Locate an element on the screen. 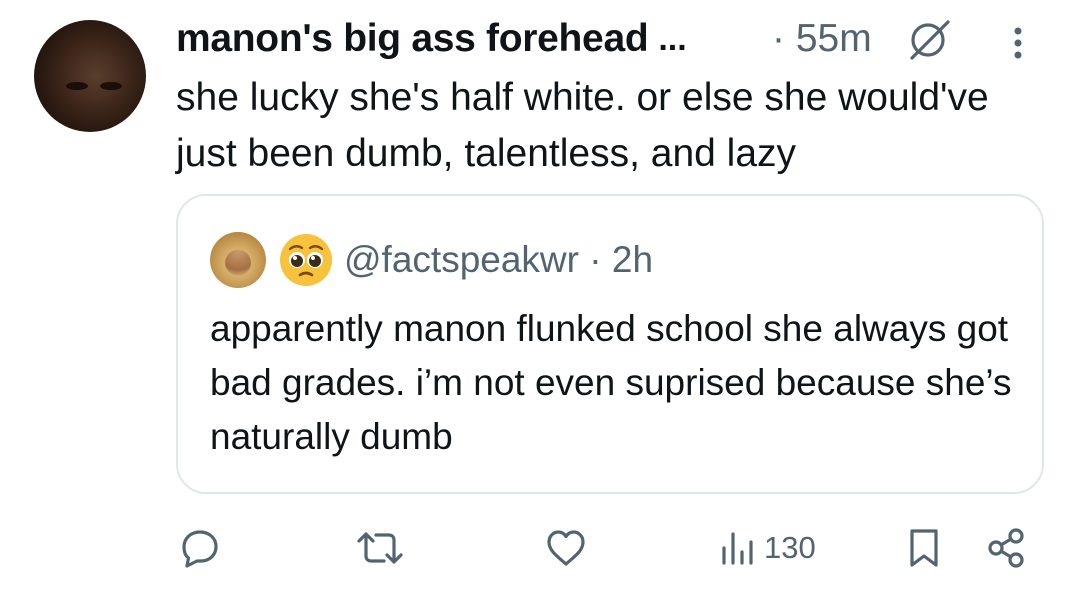 This screenshot has width=1080, height=593. quoted-author-handle: @factspeakwr · 2h is located at coordinates (498, 260).